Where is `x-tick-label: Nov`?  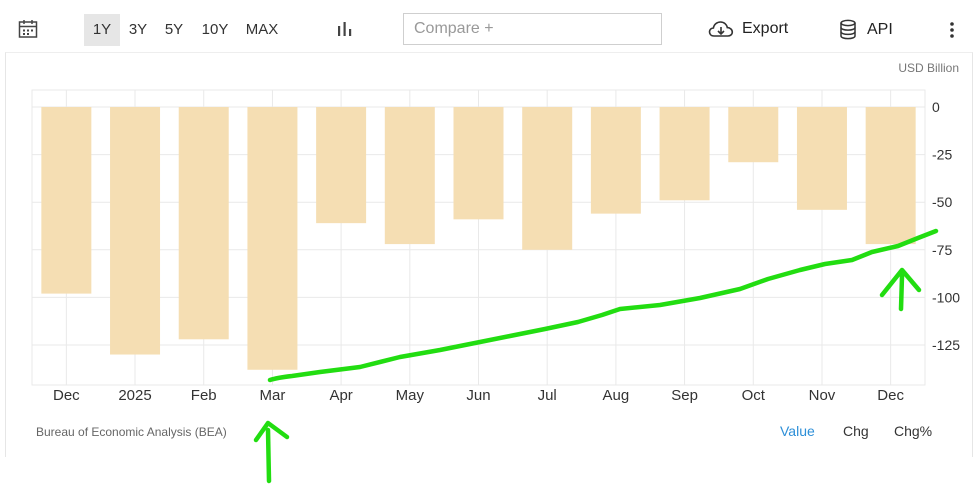
x-tick-label: Nov is located at coordinates (822, 395).